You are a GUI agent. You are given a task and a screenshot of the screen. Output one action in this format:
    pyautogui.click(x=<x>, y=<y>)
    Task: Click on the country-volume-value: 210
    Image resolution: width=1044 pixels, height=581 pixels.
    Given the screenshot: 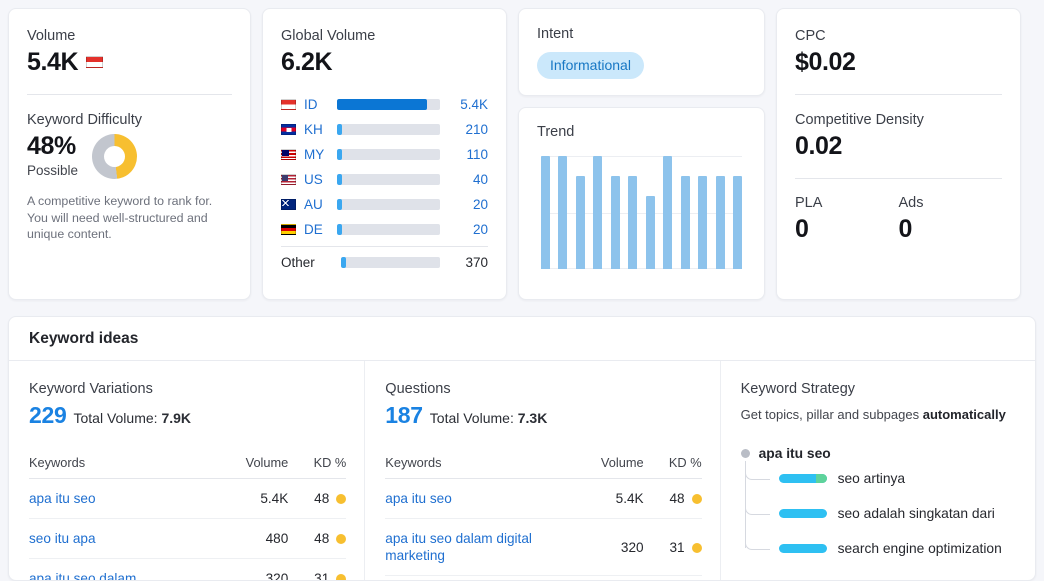 What is the action you would take?
    pyautogui.click(x=476, y=129)
    